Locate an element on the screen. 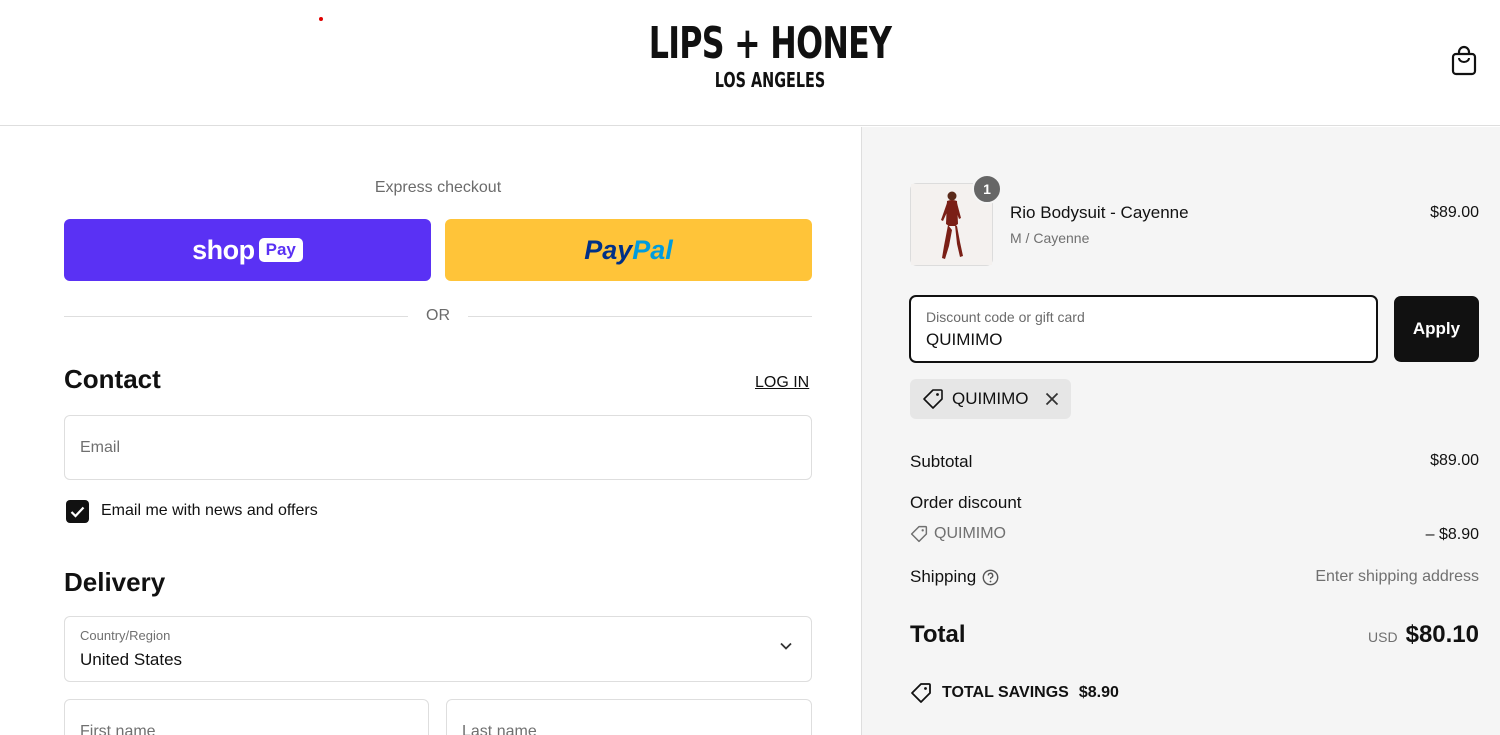 The width and height of the screenshot is (1500, 735). discount-field-value: QUIMIMO is located at coordinates (964, 339).